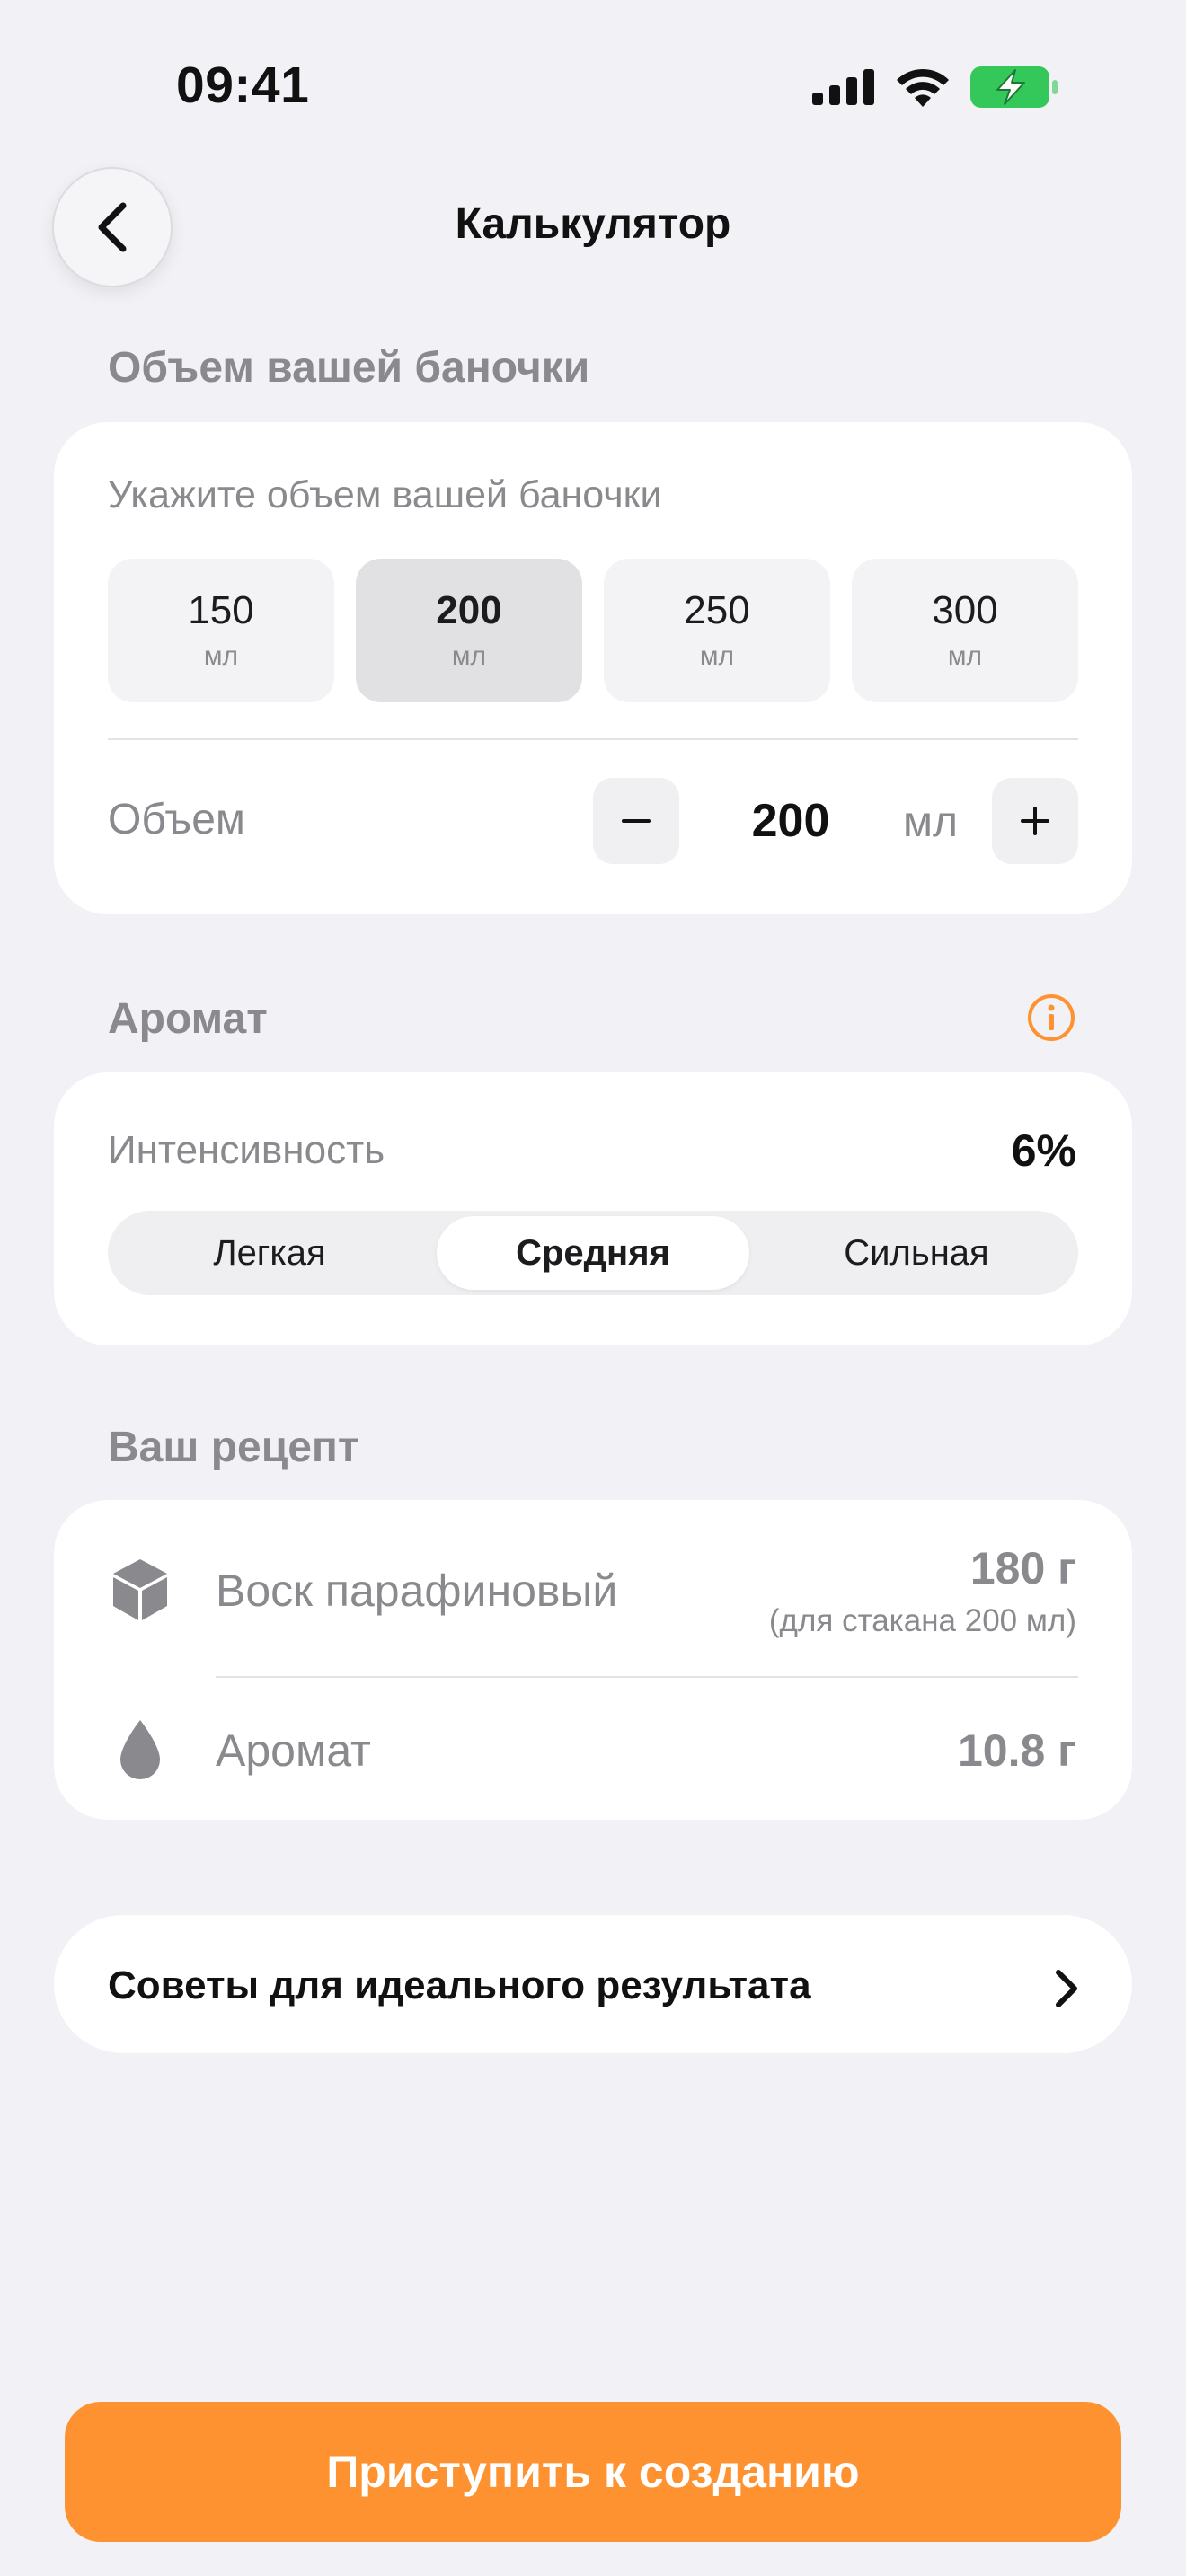  What do you see at coordinates (1051, 1017) in the screenshot?
I see `info-icon` at bounding box center [1051, 1017].